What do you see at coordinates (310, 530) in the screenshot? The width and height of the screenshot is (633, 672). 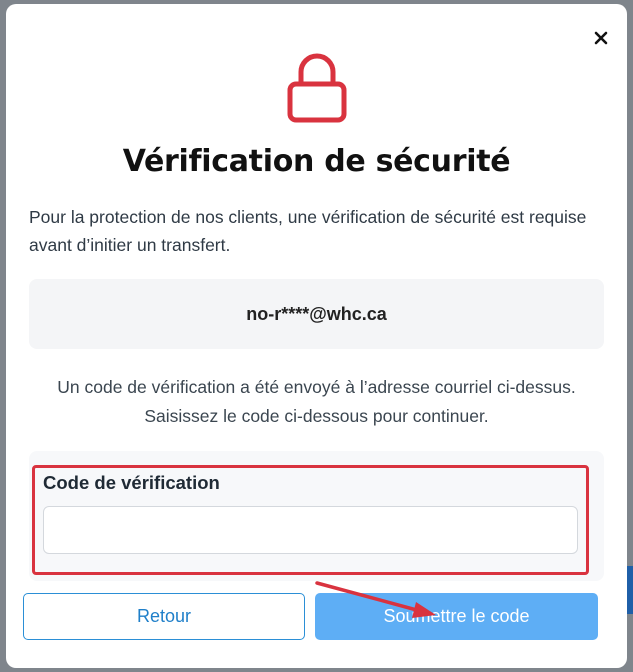 I see `verification-code-input` at bounding box center [310, 530].